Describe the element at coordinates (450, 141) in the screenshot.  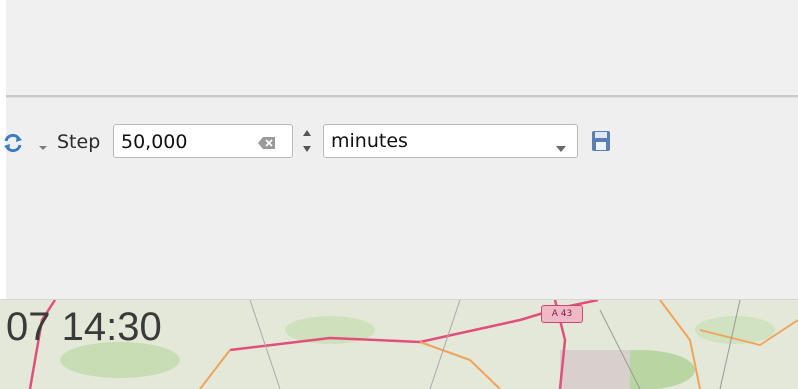
I see `unit-select: minutes` at that location.